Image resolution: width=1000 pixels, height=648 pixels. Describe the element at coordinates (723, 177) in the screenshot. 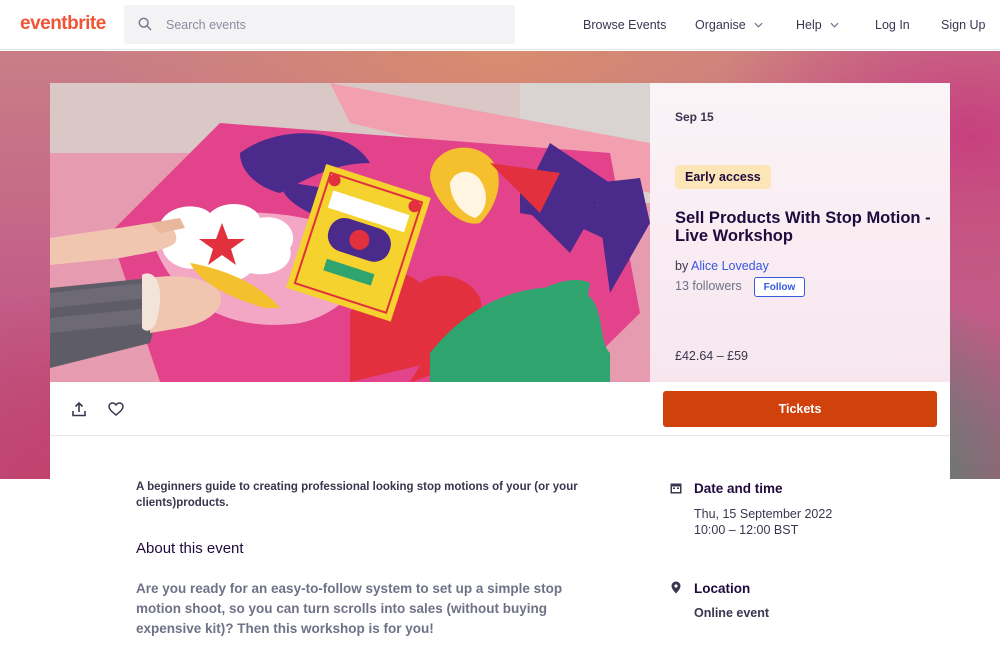

I see `early-access-badge: Early access` at that location.